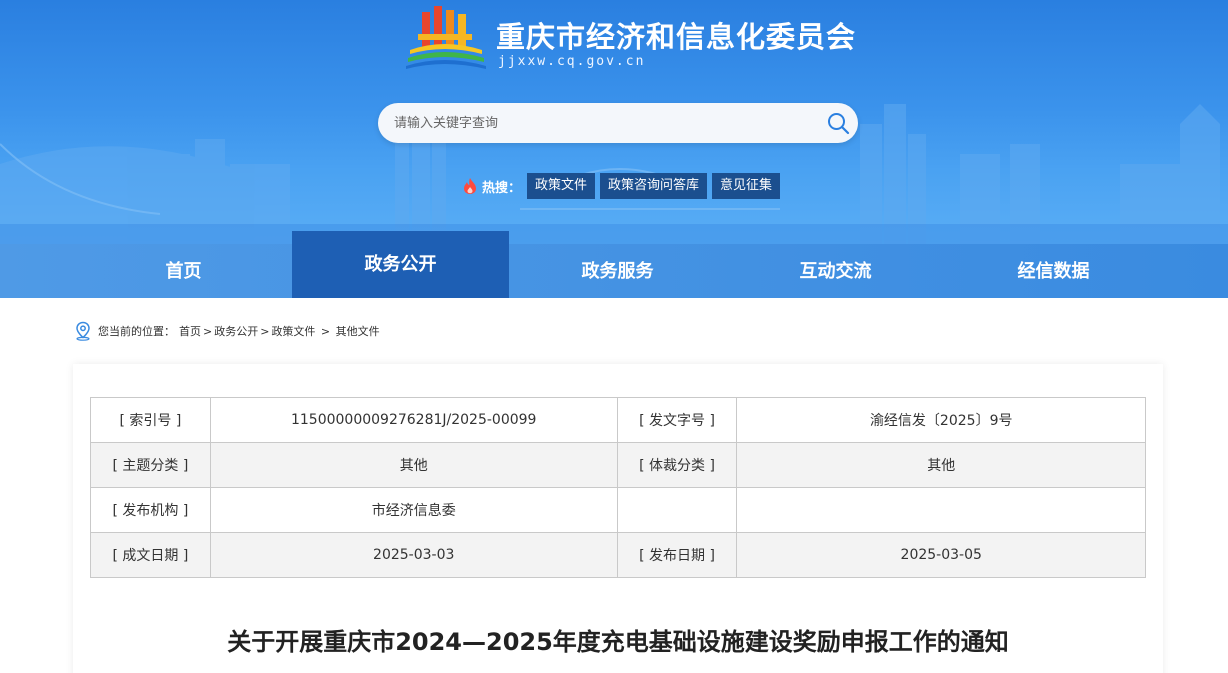 Image resolution: width=1228 pixels, height=673 pixels. Describe the element at coordinates (150, 510) in the screenshot. I see `meta-label-publisher: [ 发布机构 ]` at that location.